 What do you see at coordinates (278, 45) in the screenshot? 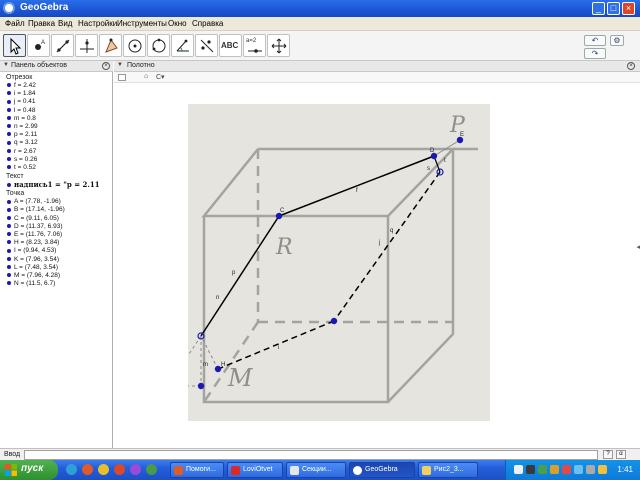
I see `move-view-tool-button` at bounding box center [278, 45].